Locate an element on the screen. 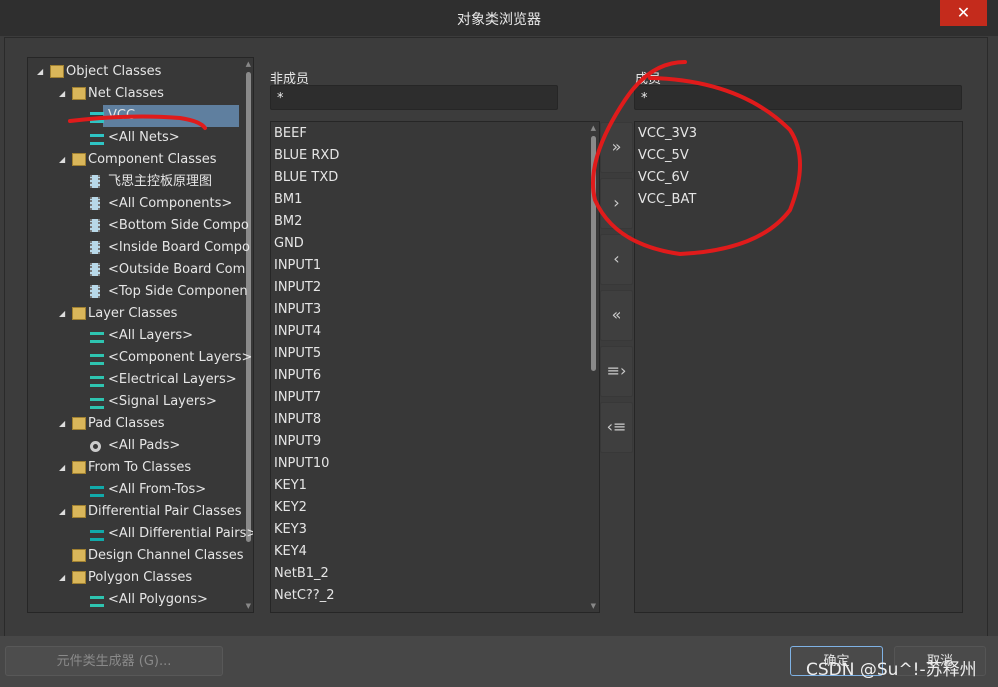  folder-component-icon is located at coordinates (79, 159).